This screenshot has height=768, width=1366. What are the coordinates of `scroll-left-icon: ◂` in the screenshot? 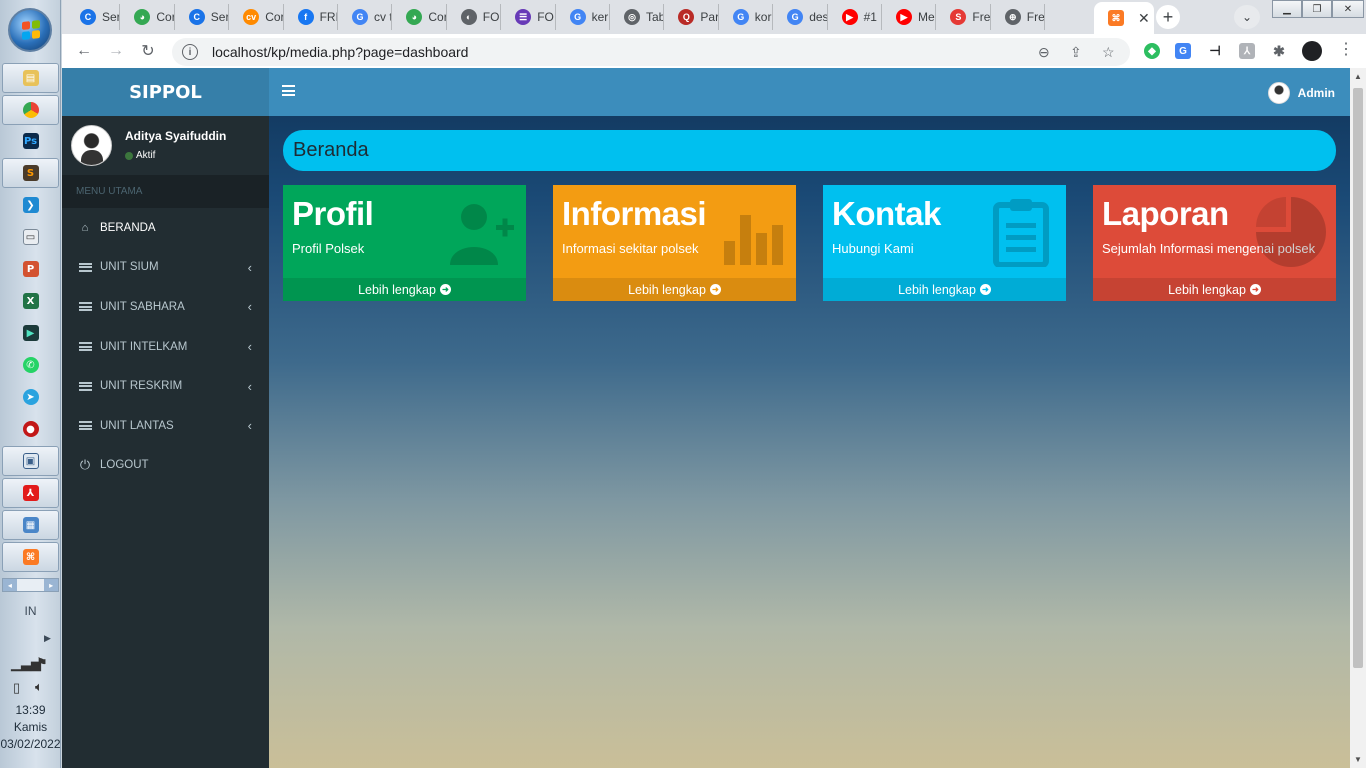 It's located at (10, 585).